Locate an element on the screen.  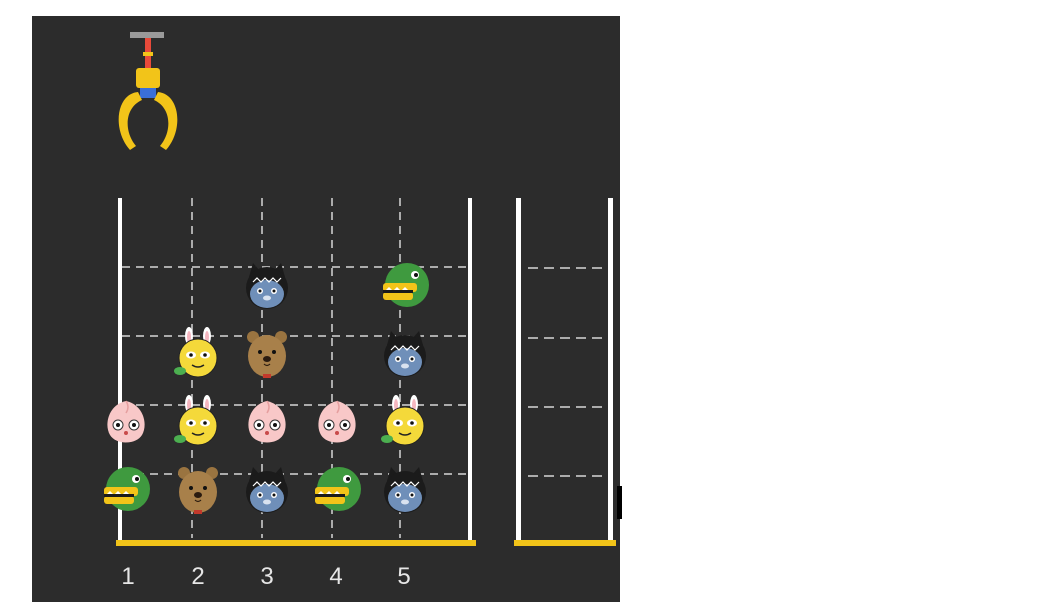
column-label-3: 3 is located at coordinates (267, 576).